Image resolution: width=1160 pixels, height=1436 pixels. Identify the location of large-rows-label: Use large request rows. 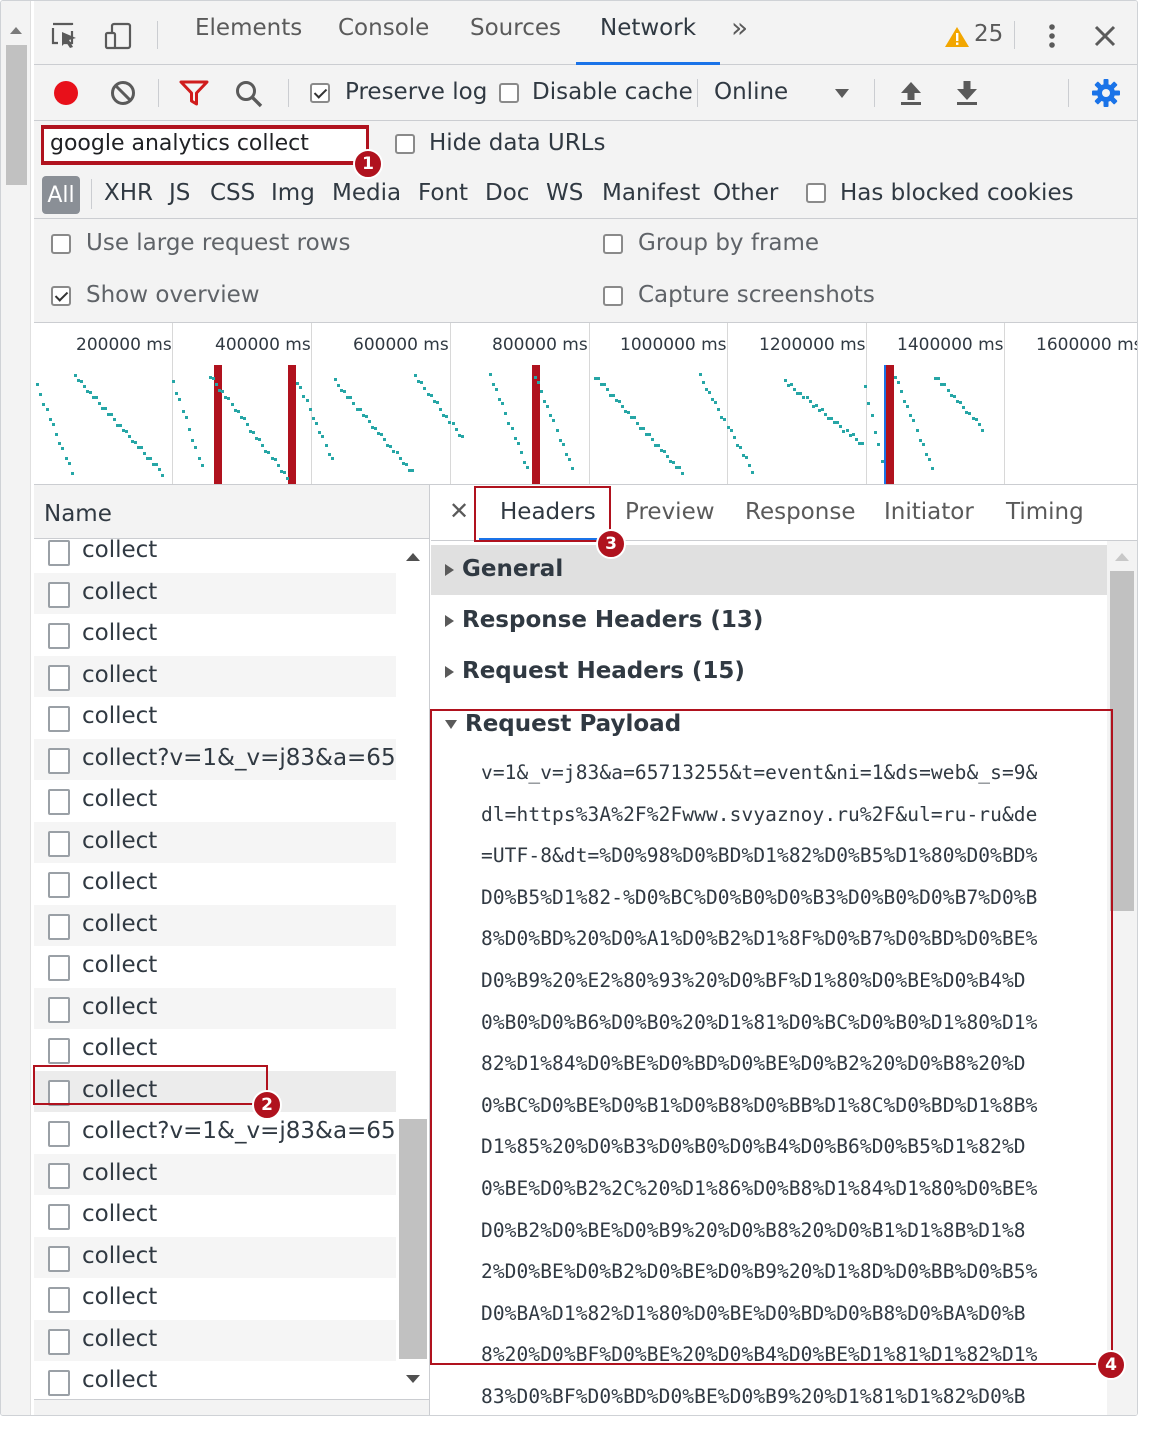
(218, 243).